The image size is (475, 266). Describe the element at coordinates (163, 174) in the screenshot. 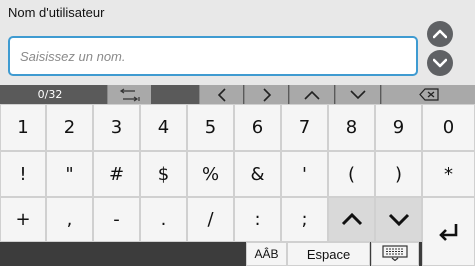

I see `key-dollar: $` at that location.